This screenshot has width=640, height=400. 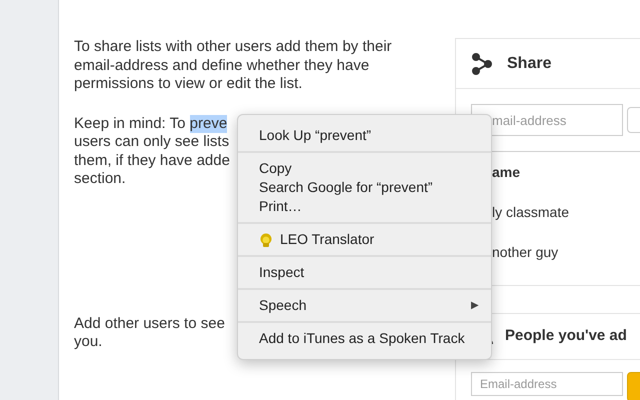 What do you see at coordinates (327, 239) in the screenshot?
I see `menu-item-label: LEO Translator` at bounding box center [327, 239].